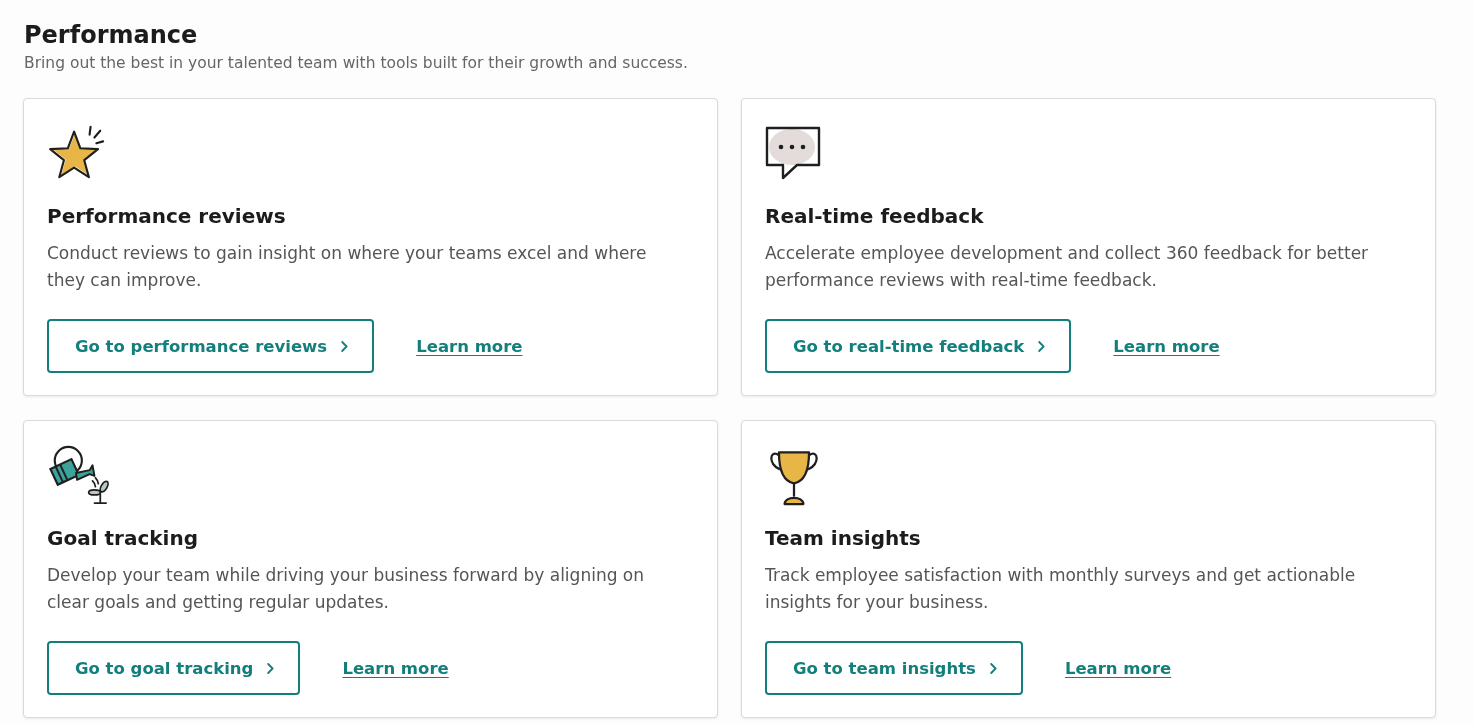 The width and height of the screenshot is (1474, 727). What do you see at coordinates (346, 589) in the screenshot?
I see `card-description: Develop your team while driving your business forward by aligning on clear goals and getting regular updates.` at bounding box center [346, 589].